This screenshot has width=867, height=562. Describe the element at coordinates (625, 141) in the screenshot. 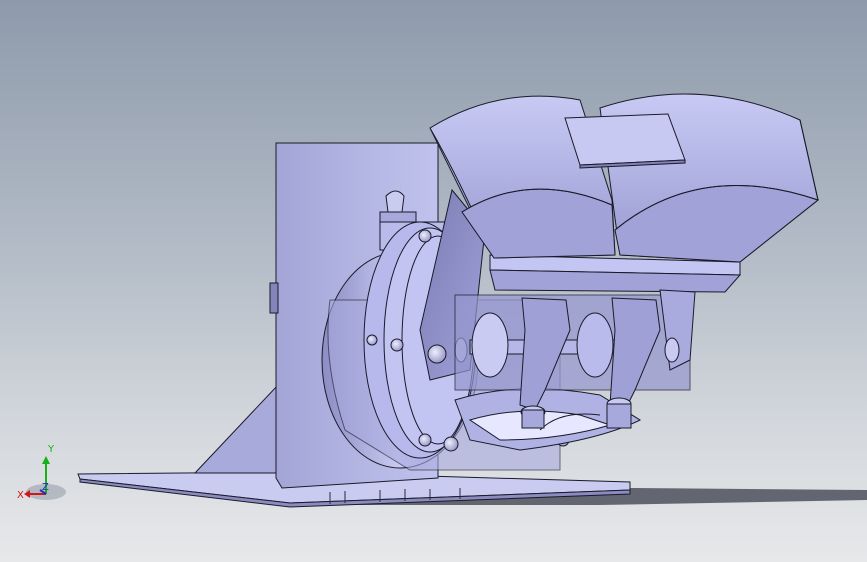

I see `bucket-cover-plate` at that location.